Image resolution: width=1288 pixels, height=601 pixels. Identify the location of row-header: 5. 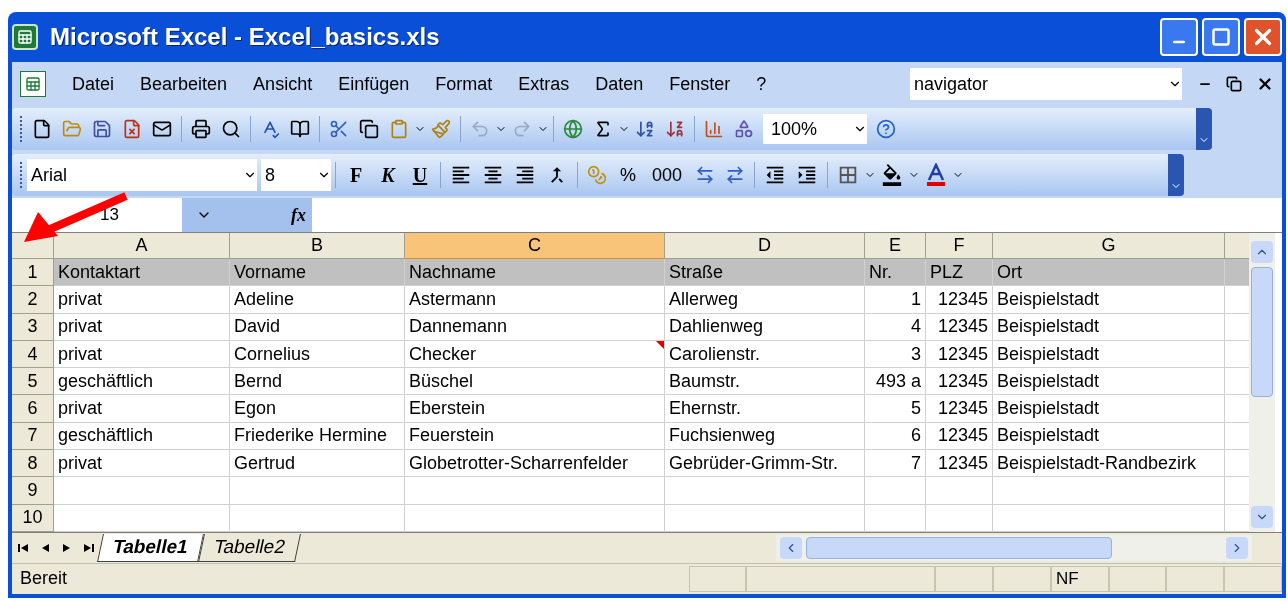
(33, 382).